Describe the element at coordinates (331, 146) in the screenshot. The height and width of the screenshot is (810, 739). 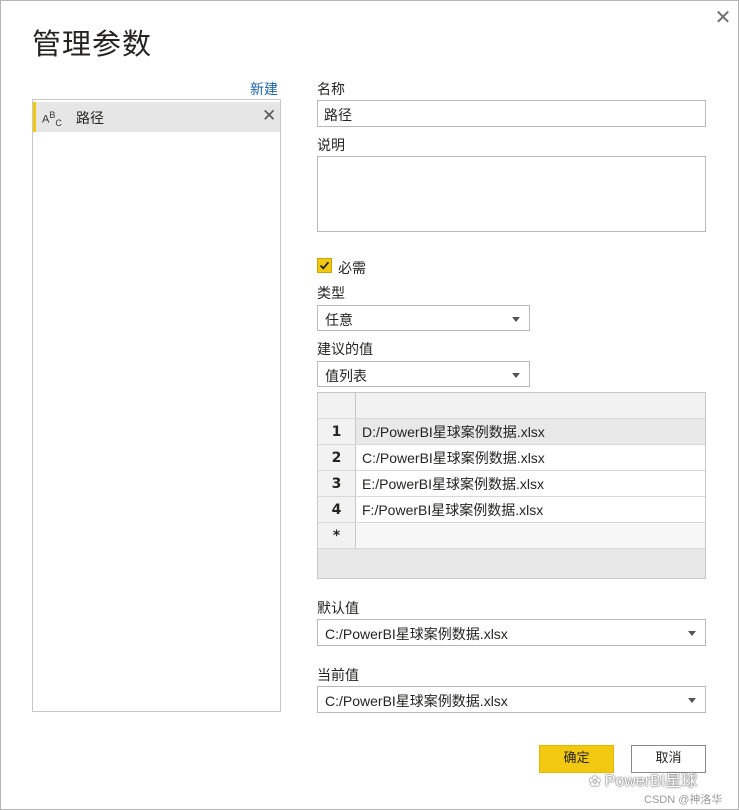
I see `description-label: 说明` at that location.